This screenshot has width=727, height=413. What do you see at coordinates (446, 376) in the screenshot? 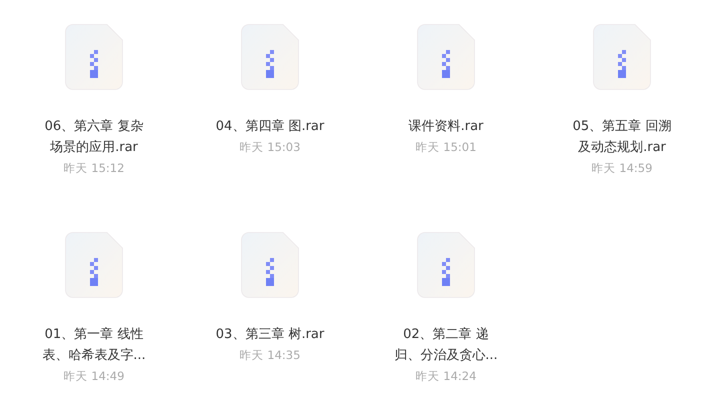
I see `modified-time: 昨天 14:24` at bounding box center [446, 376].